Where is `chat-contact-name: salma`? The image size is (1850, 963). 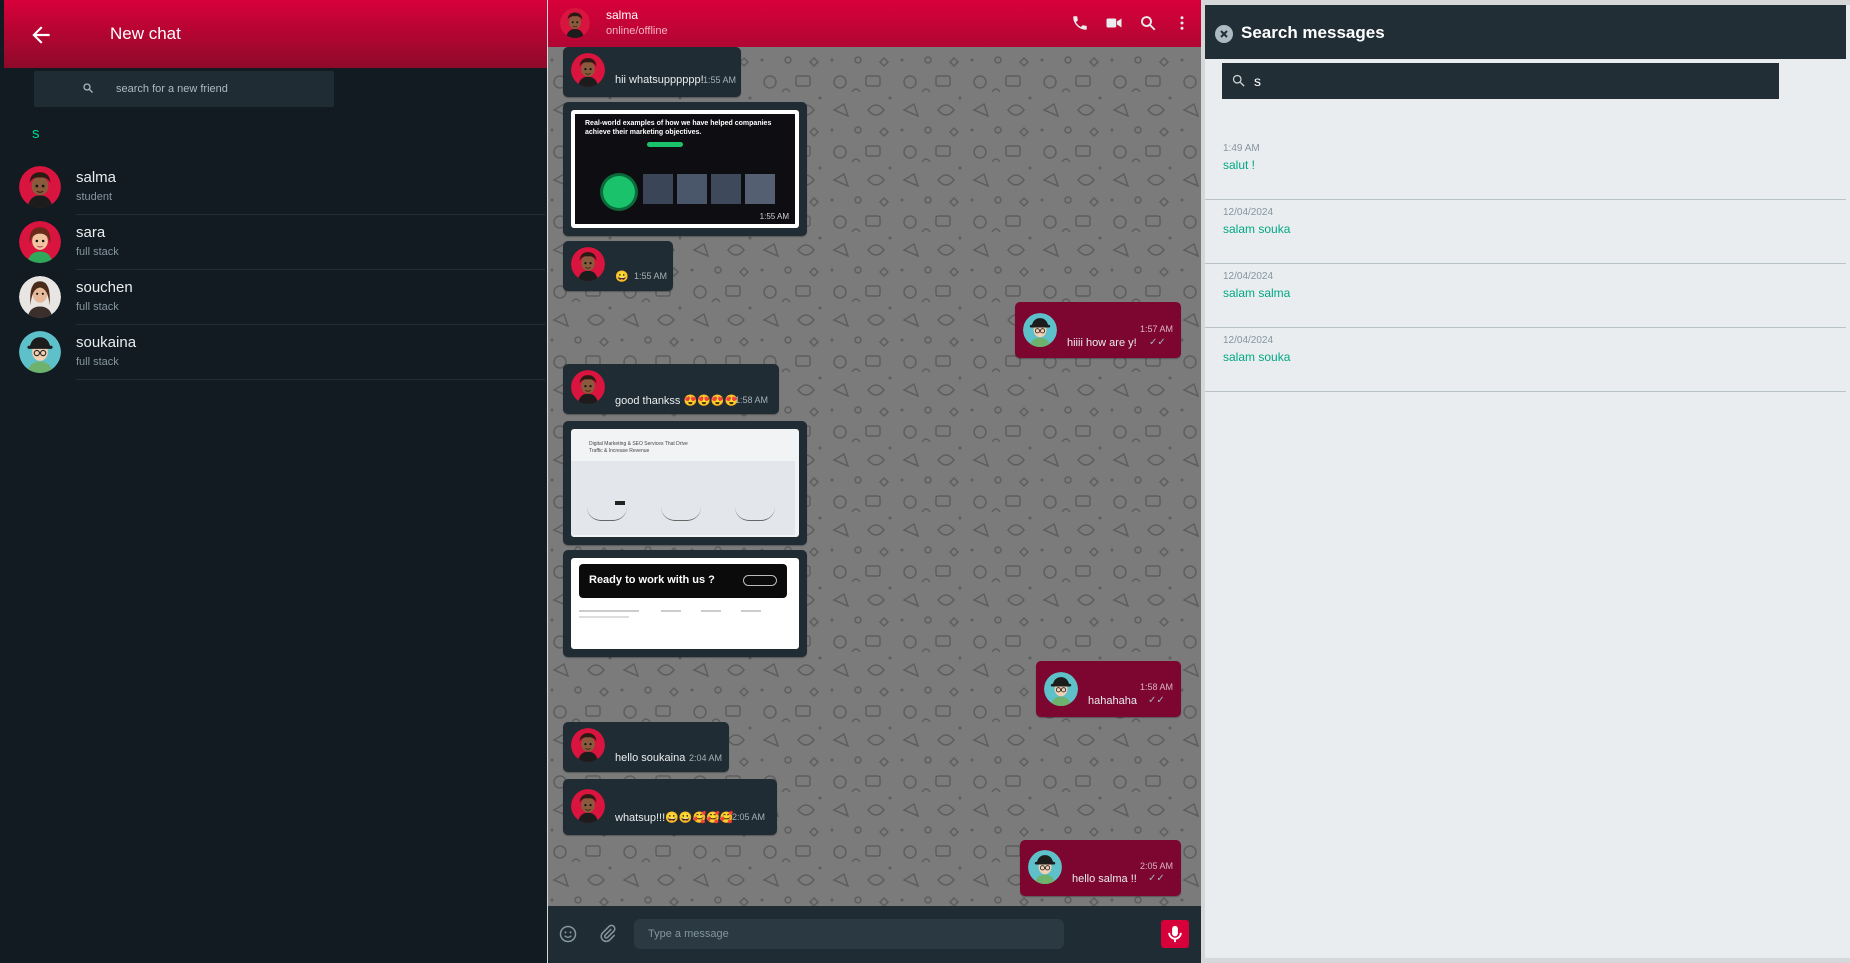
chat-contact-name: salma is located at coordinates (622, 15).